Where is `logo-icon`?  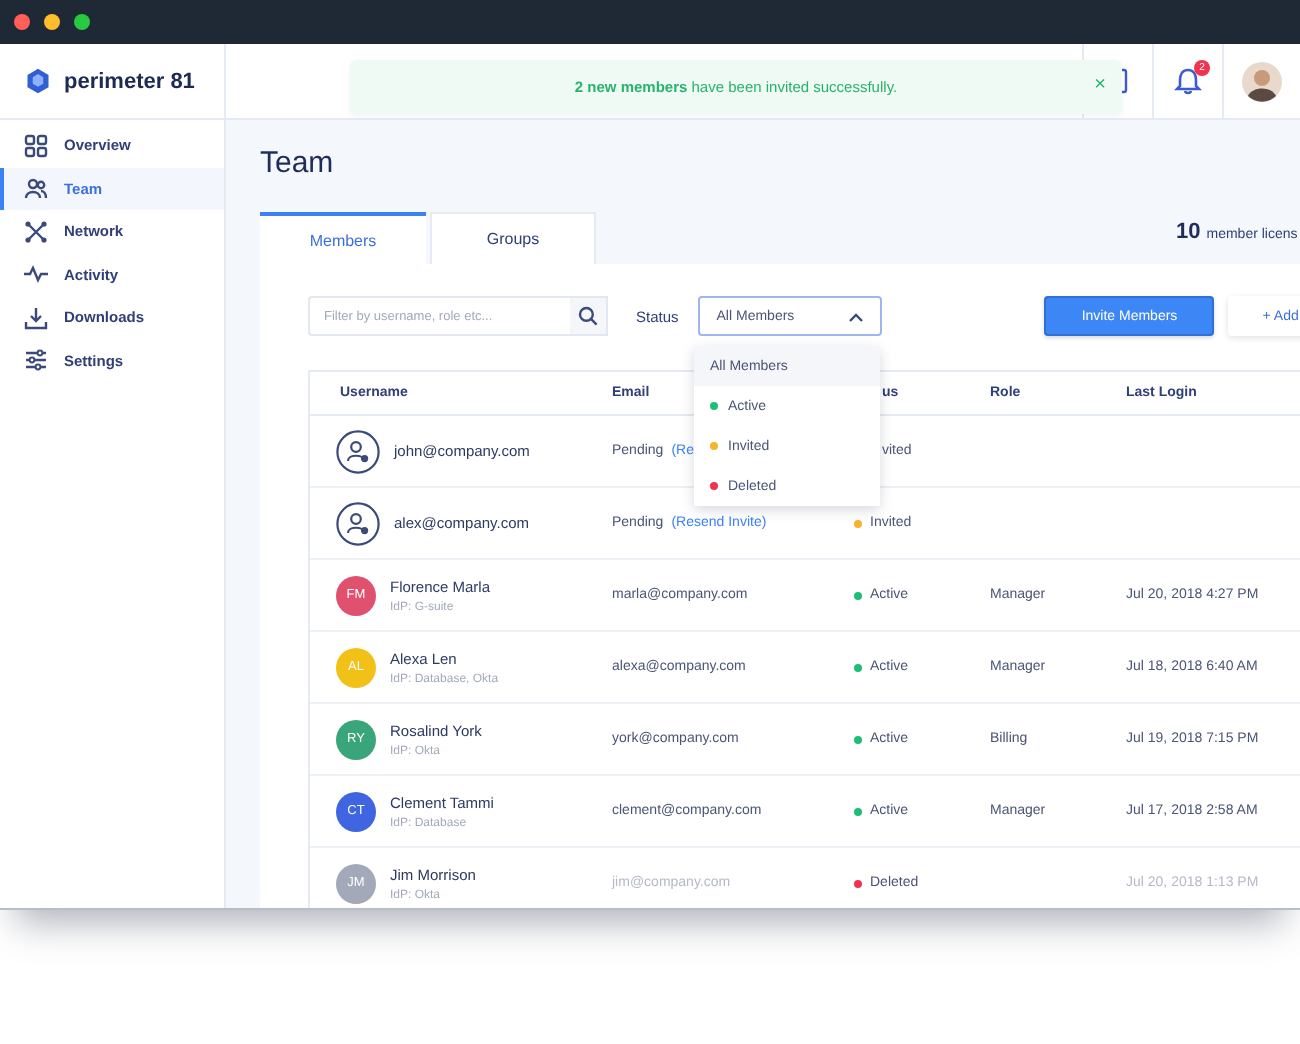
logo-icon is located at coordinates (38, 81).